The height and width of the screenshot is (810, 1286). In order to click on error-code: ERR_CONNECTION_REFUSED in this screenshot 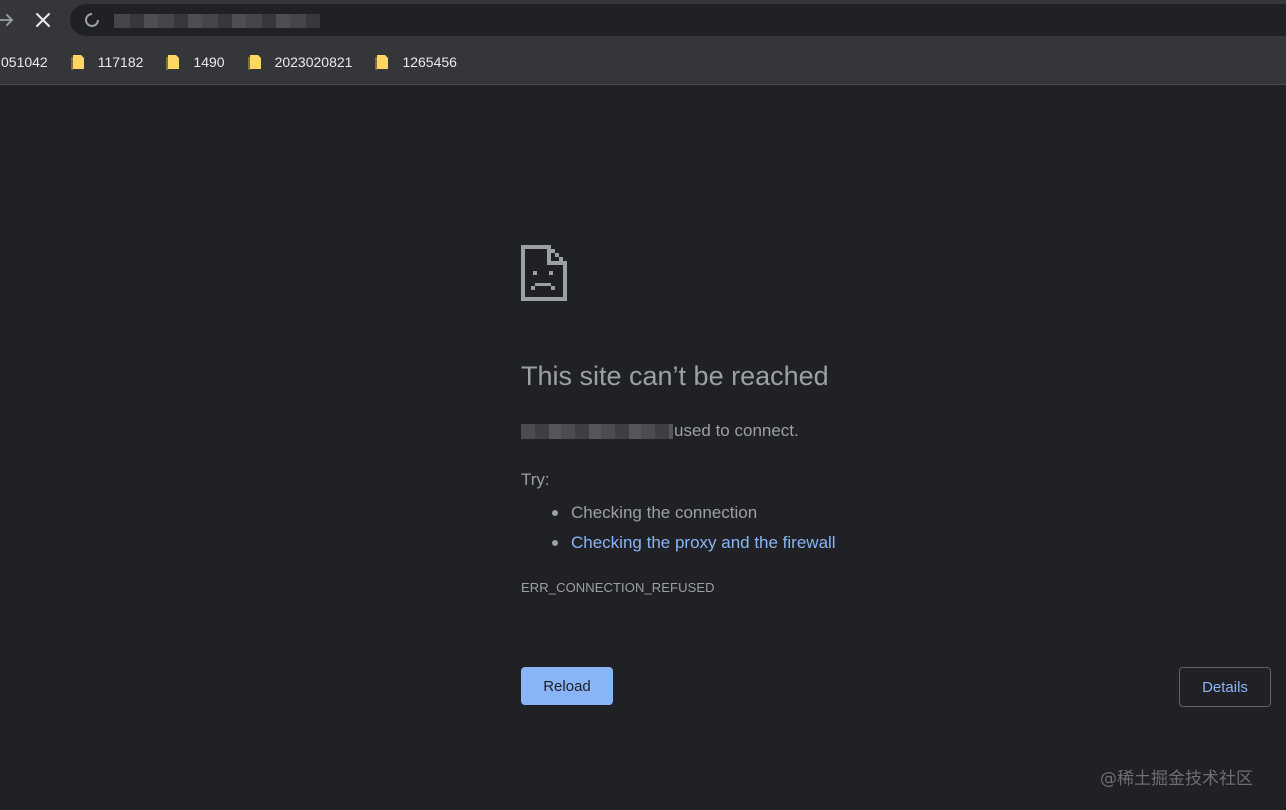, I will do `click(618, 587)`.